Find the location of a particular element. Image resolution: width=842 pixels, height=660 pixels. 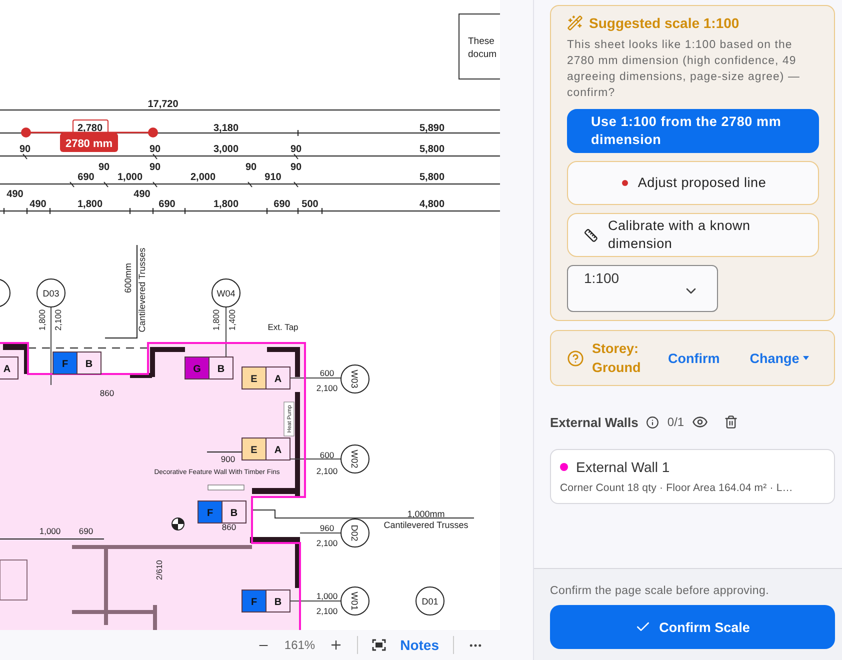

dimension-label: 3,000 is located at coordinates (226, 149).